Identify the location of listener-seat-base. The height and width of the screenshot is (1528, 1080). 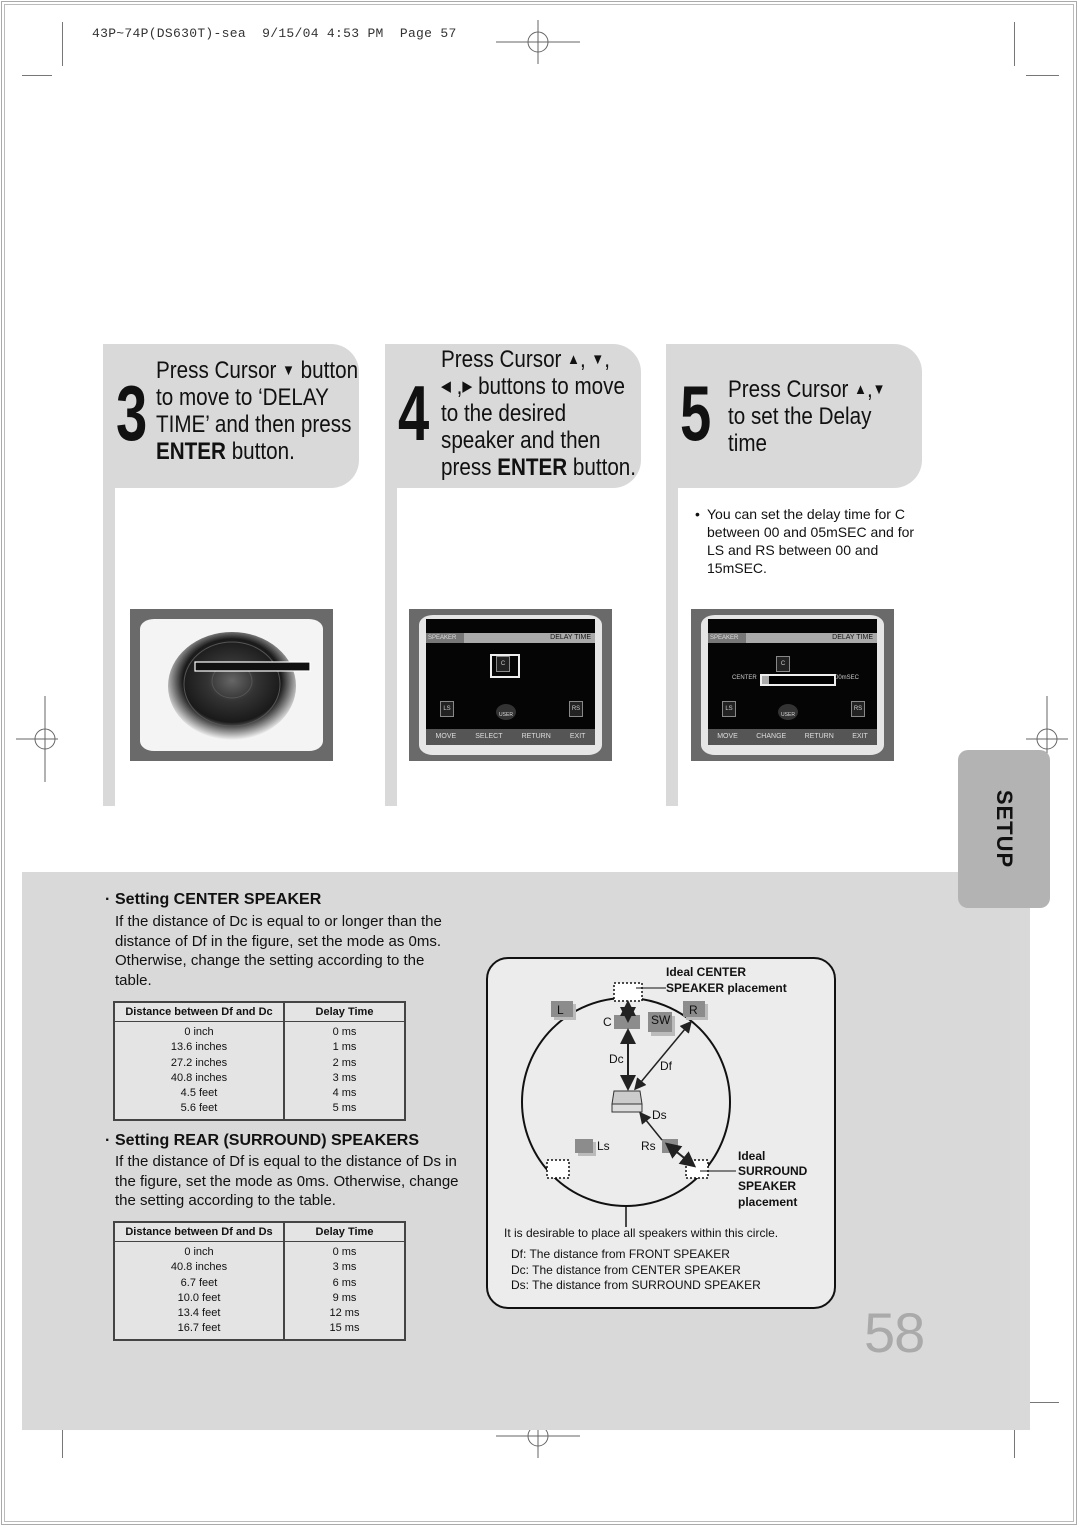
(627, 1108).